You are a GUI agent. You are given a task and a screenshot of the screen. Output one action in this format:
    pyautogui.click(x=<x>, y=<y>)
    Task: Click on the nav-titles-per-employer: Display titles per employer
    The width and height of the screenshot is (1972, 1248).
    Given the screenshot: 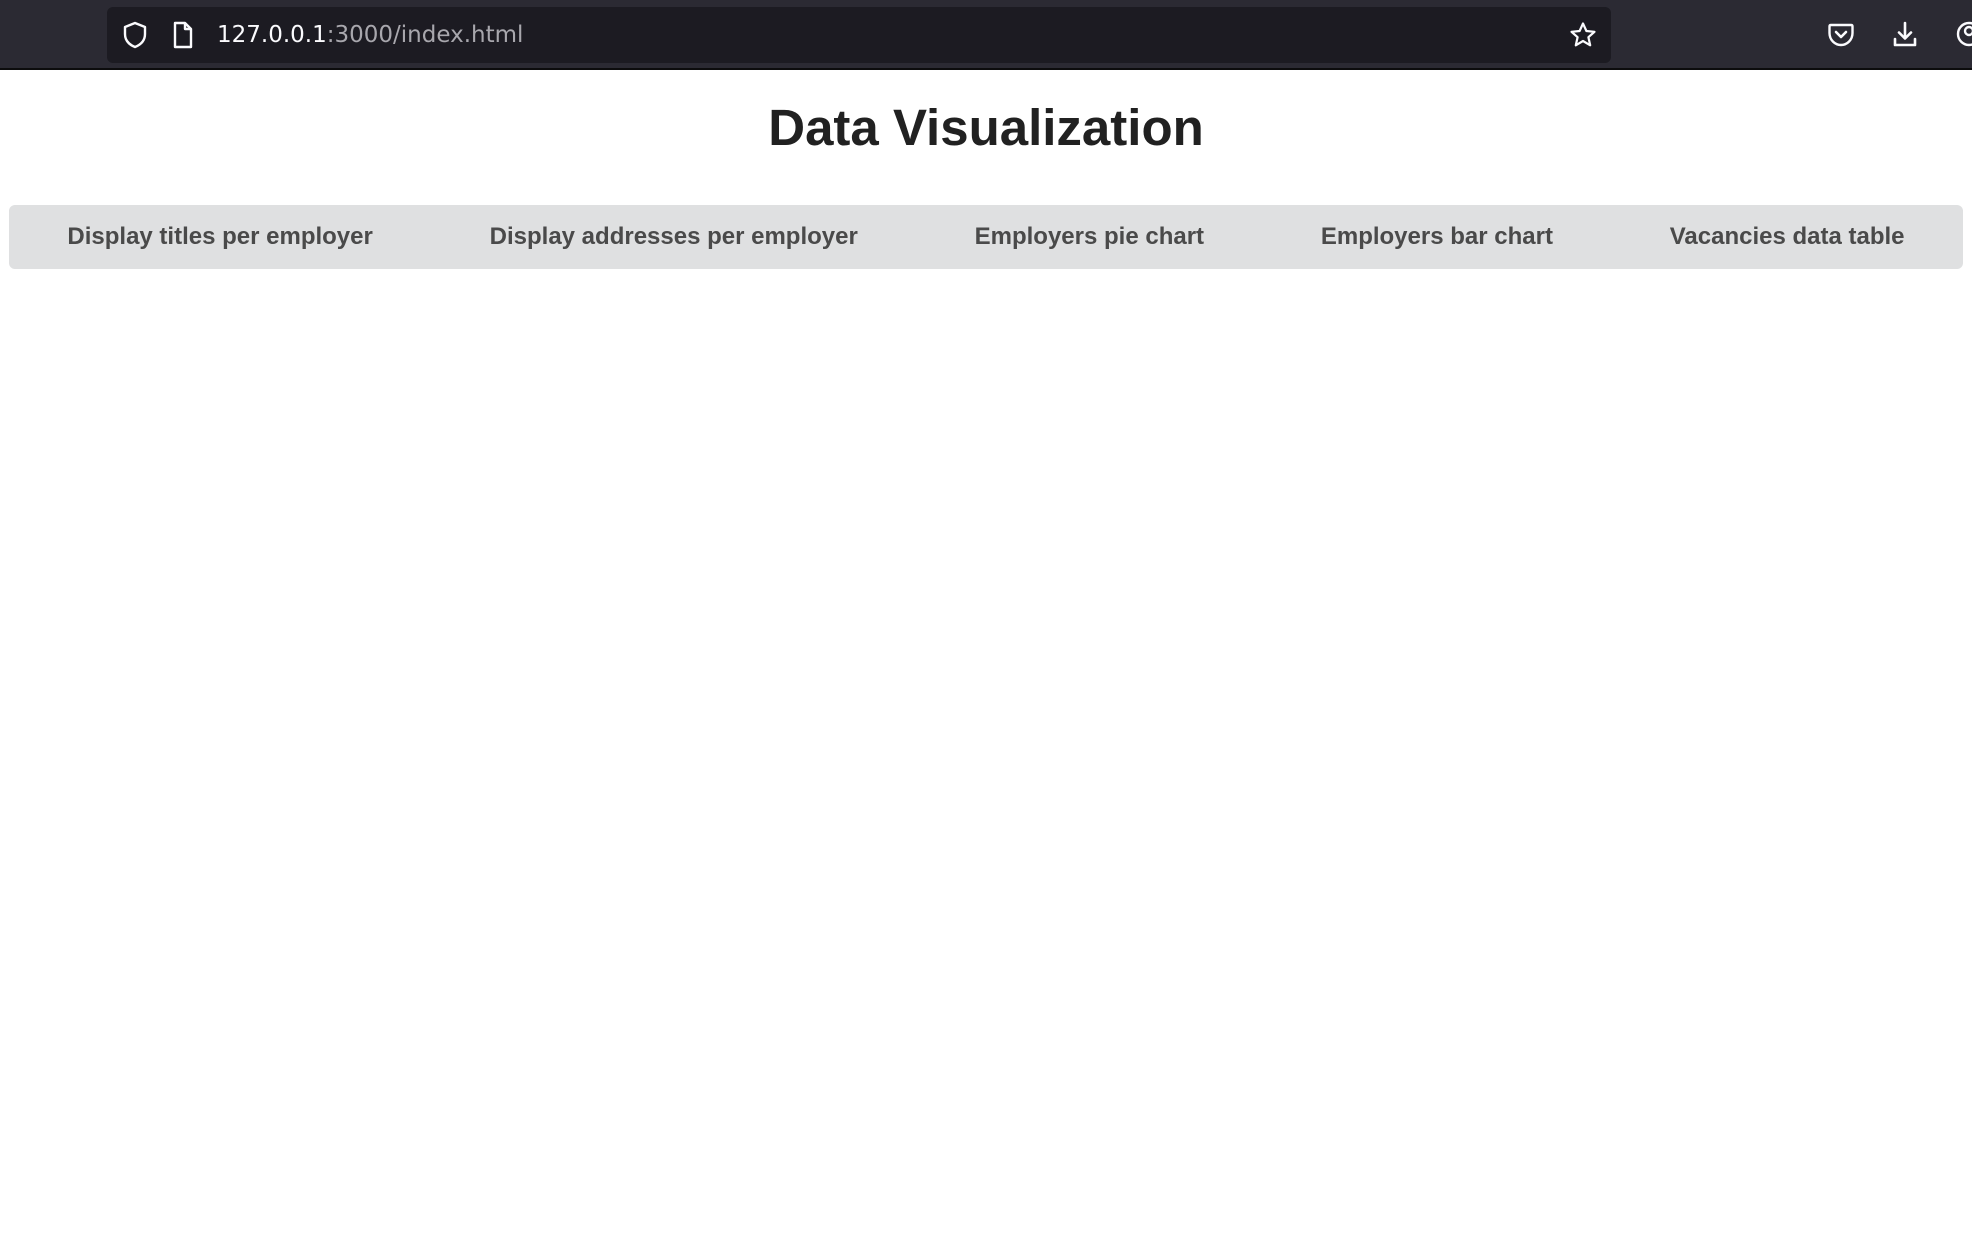 What is the action you would take?
    pyautogui.click(x=219, y=237)
    